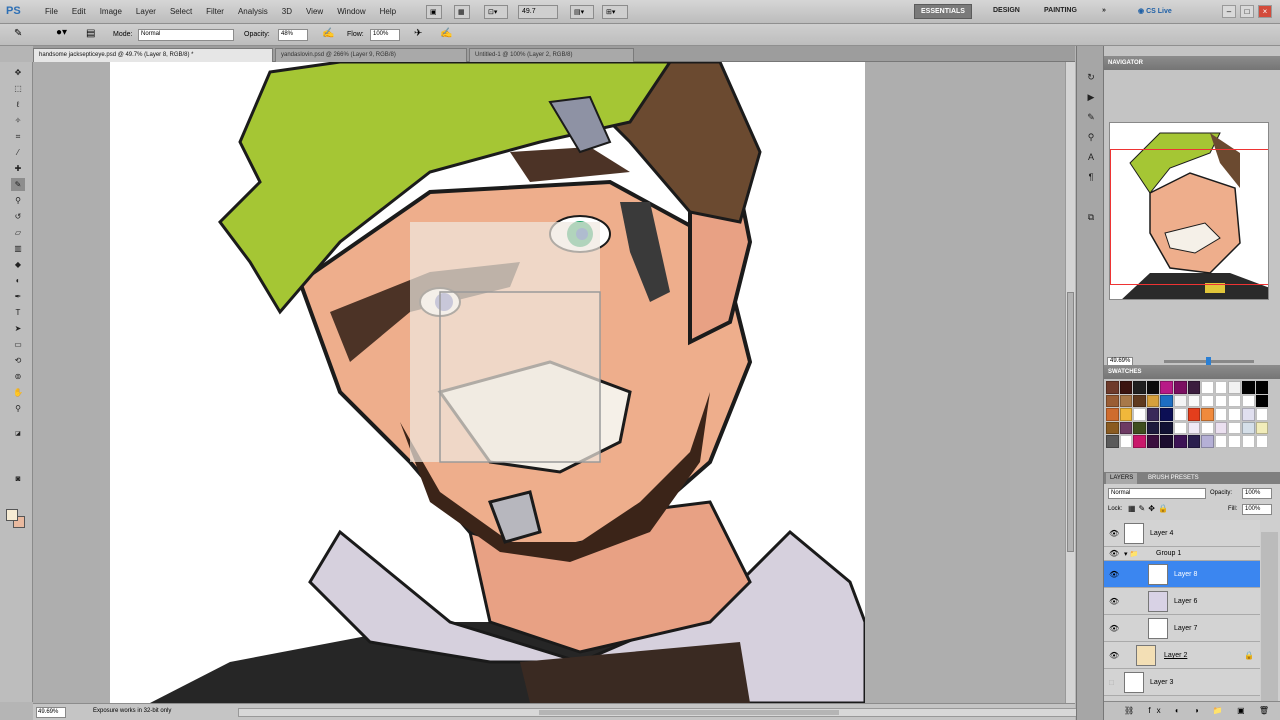  What do you see at coordinates (1006, 11) in the screenshot?
I see `workspace-design: DESIGN` at bounding box center [1006, 11].